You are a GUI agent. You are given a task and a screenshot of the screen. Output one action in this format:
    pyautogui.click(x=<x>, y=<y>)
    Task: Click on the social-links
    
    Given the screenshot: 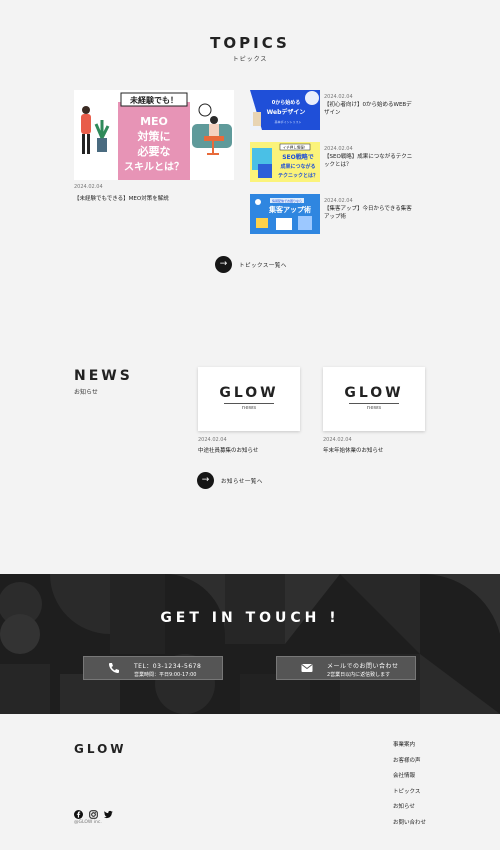 What is the action you would take?
    pyautogui.click(x=93, y=811)
    